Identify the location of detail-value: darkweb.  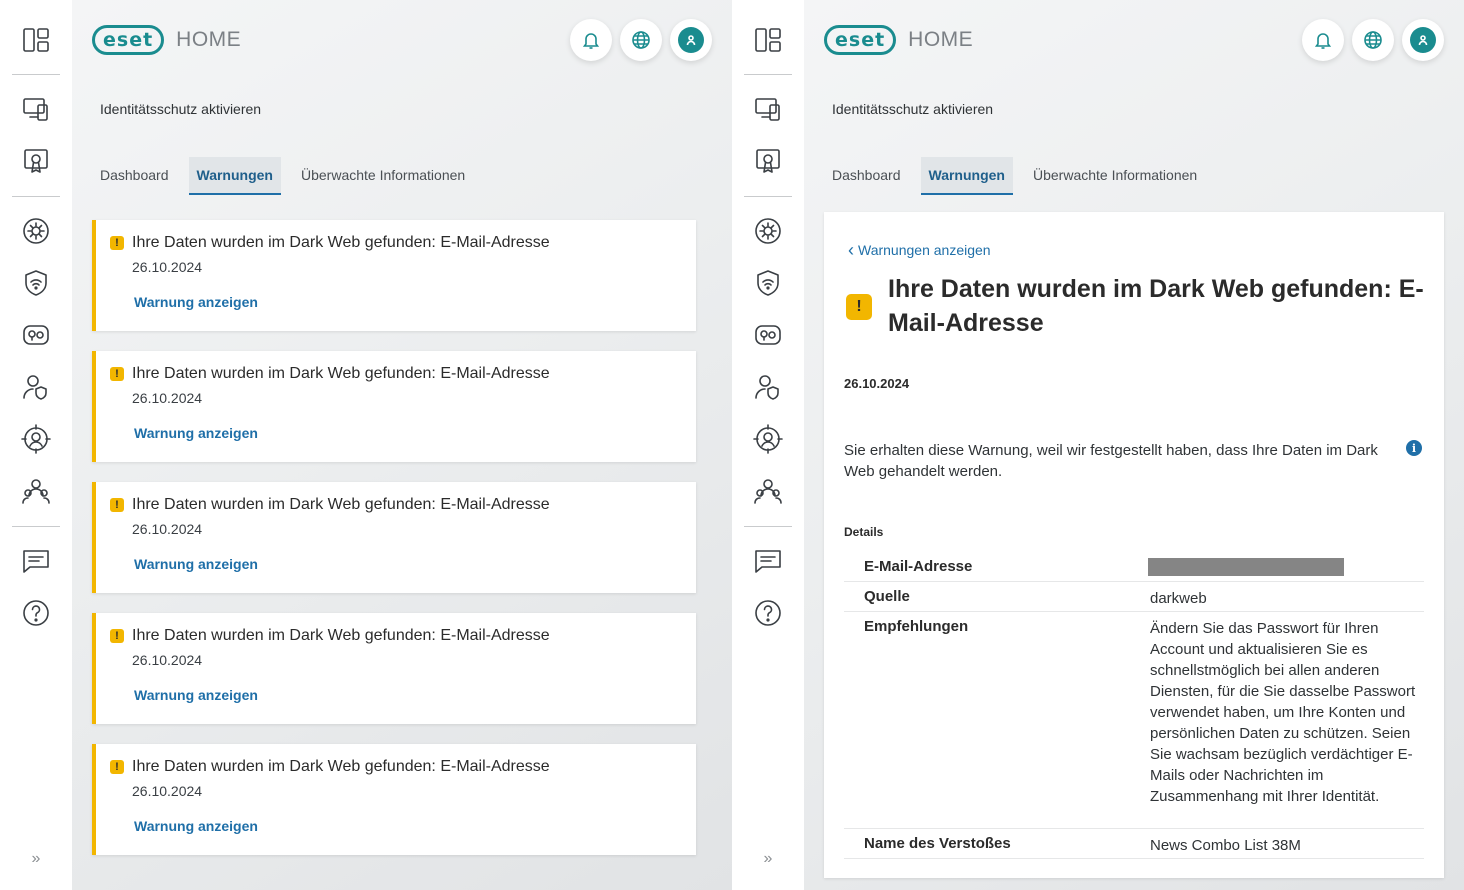
(1178, 598).